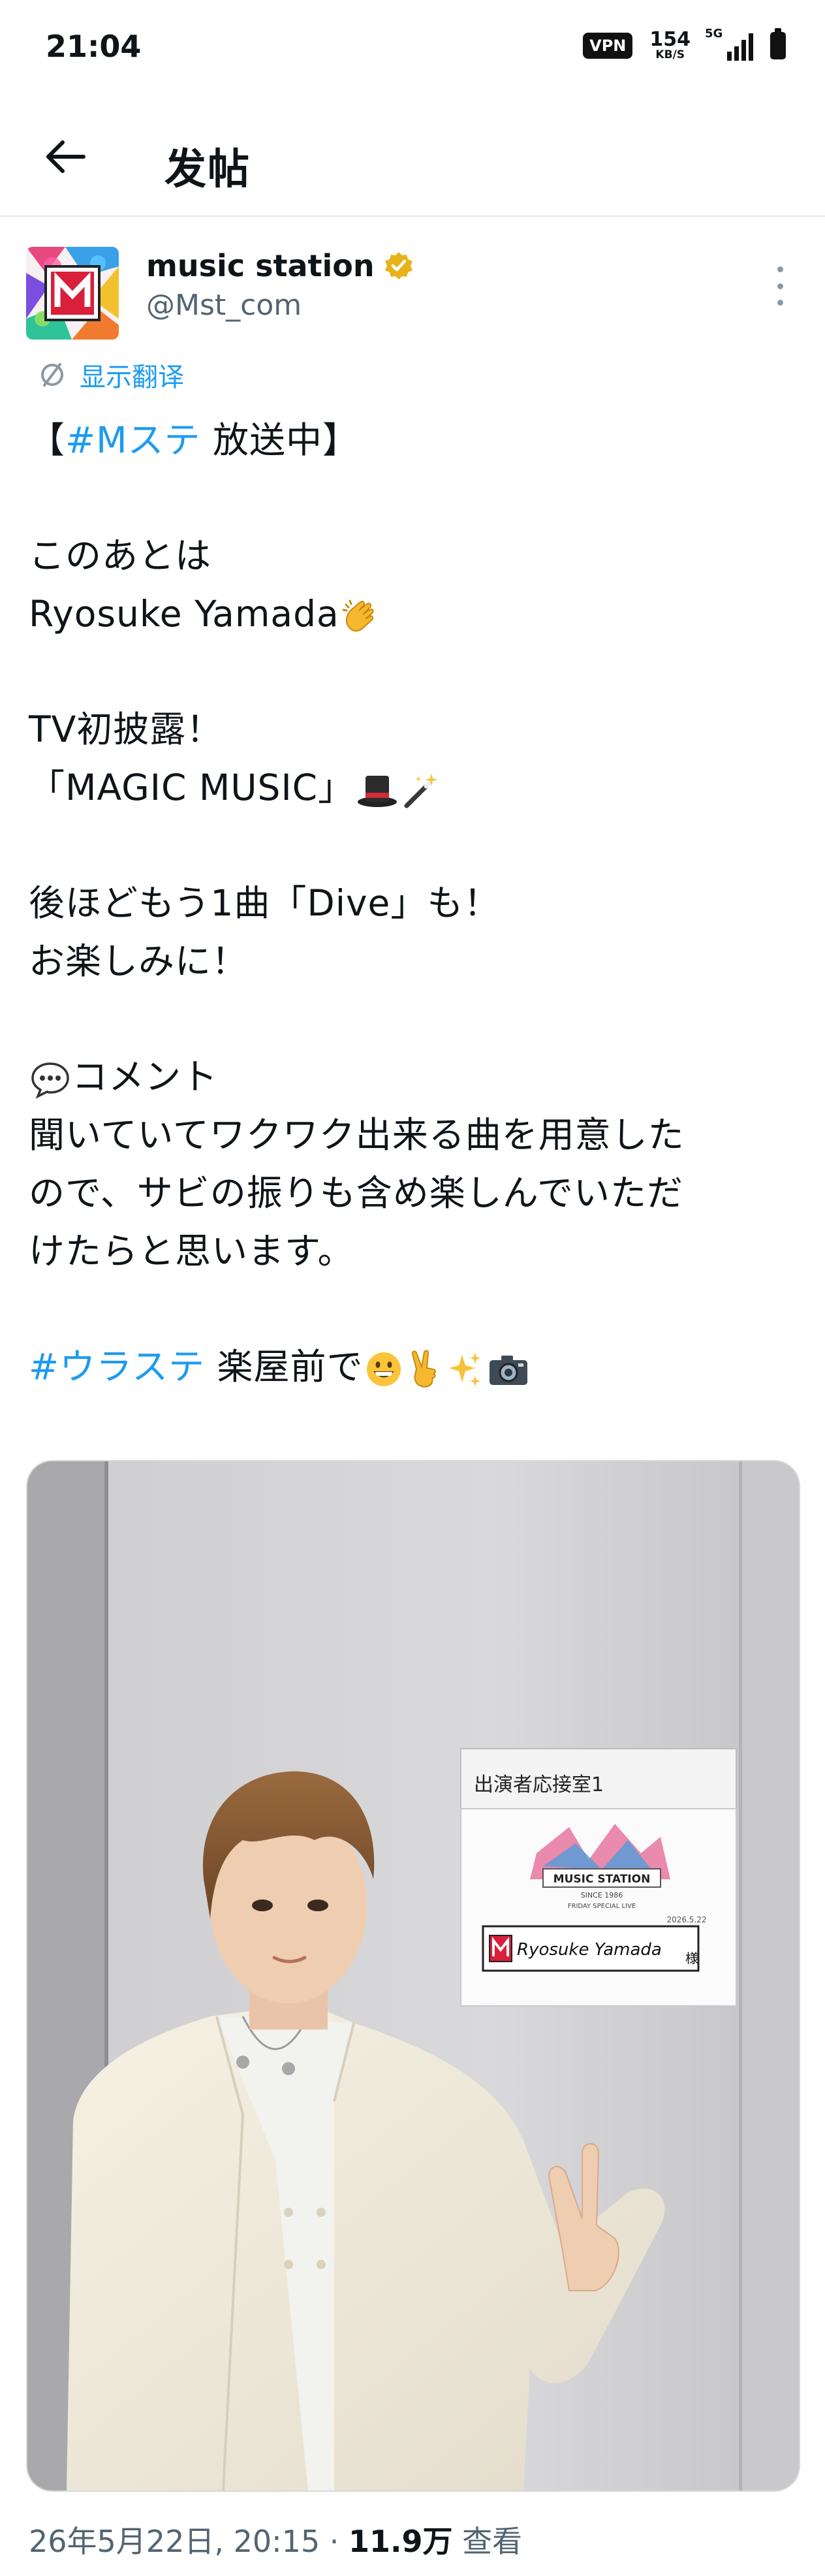 This screenshot has height=2576, width=825. Describe the element at coordinates (509, 1370) in the screenshot. I see `camera-icon` at that location.